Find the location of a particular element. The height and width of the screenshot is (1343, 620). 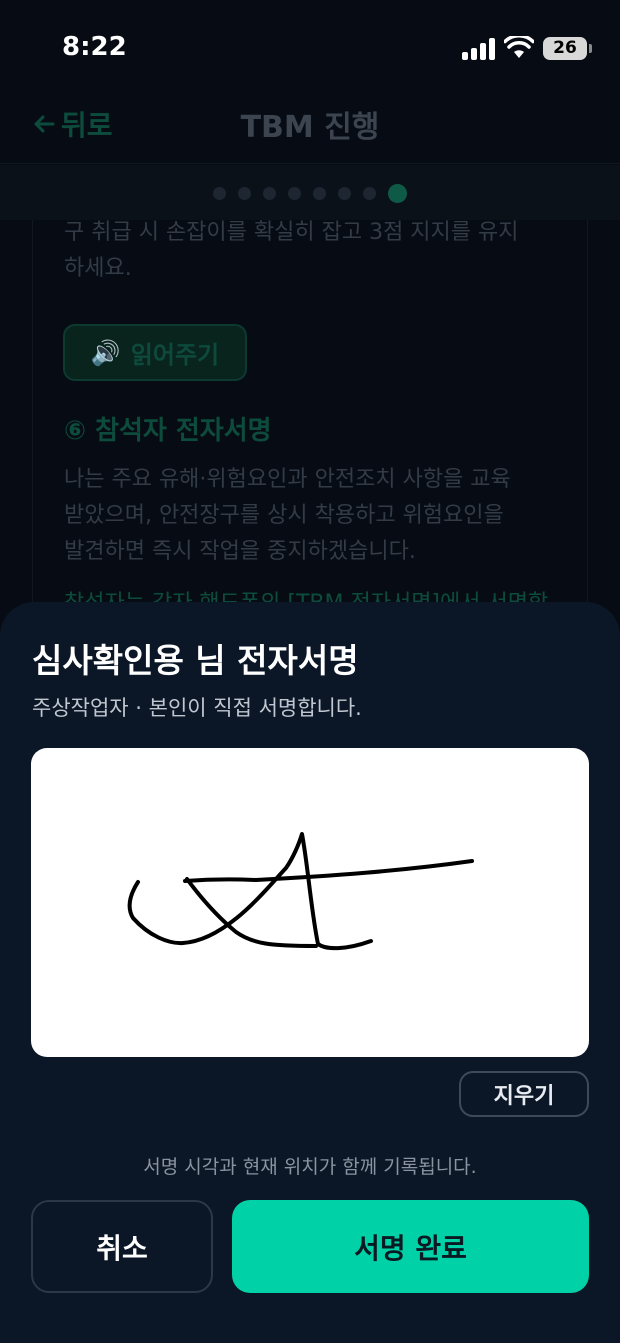

cancel-button: 취소 is located at coordinates (122, 1246).